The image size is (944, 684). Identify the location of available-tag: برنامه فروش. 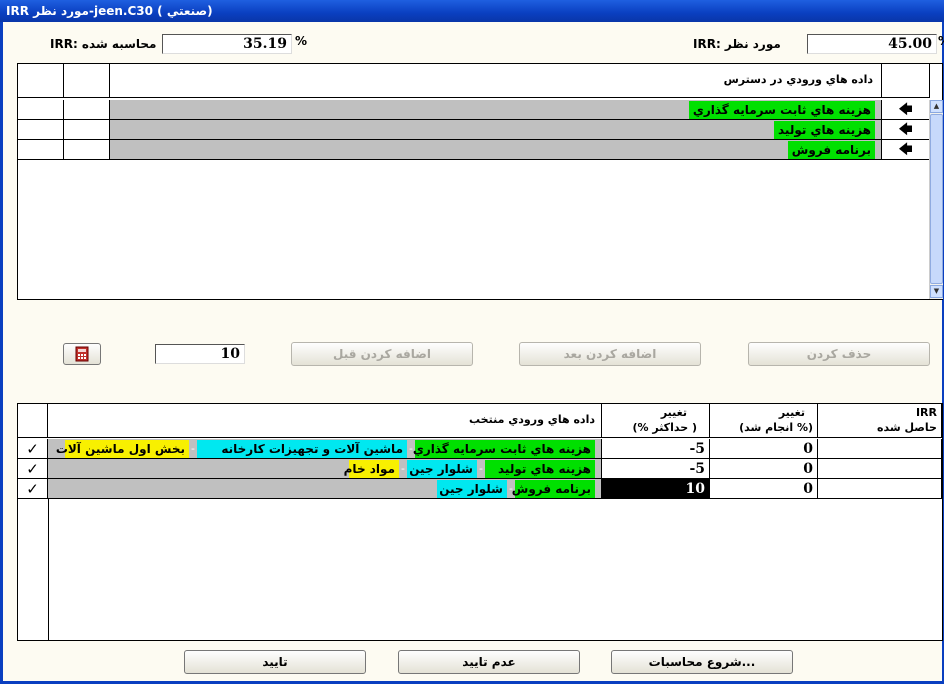
(831, 150).